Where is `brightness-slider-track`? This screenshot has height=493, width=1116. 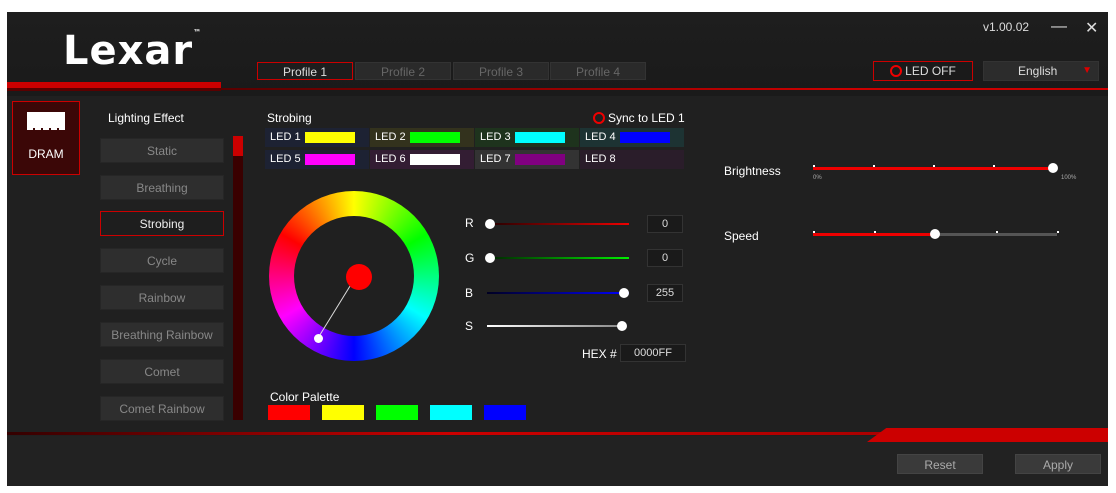
brightness-slider-track is located at coordinates (934, 167).